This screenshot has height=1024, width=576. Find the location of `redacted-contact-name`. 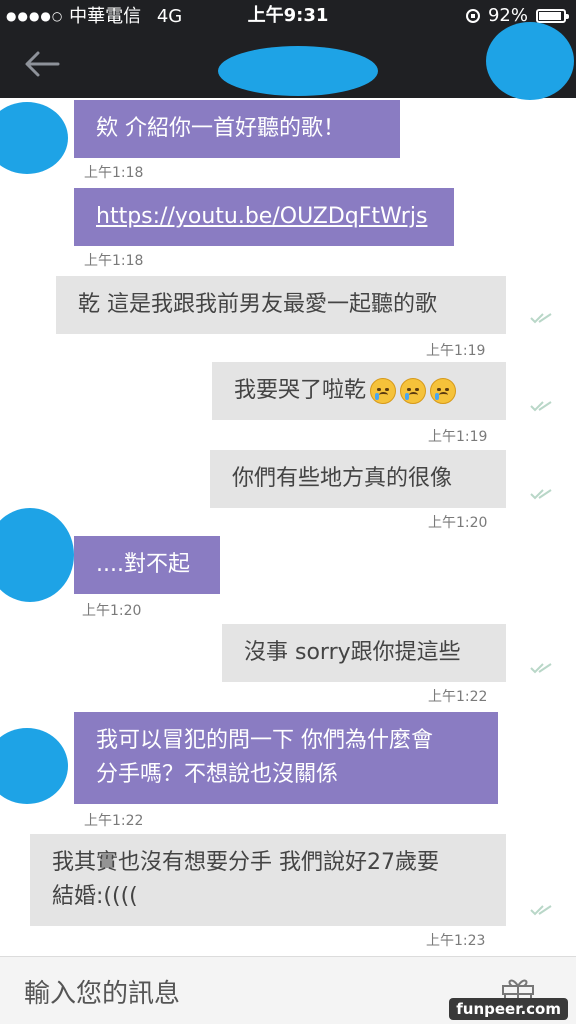

redacted-contact-name is located at coordinates (298, 71).